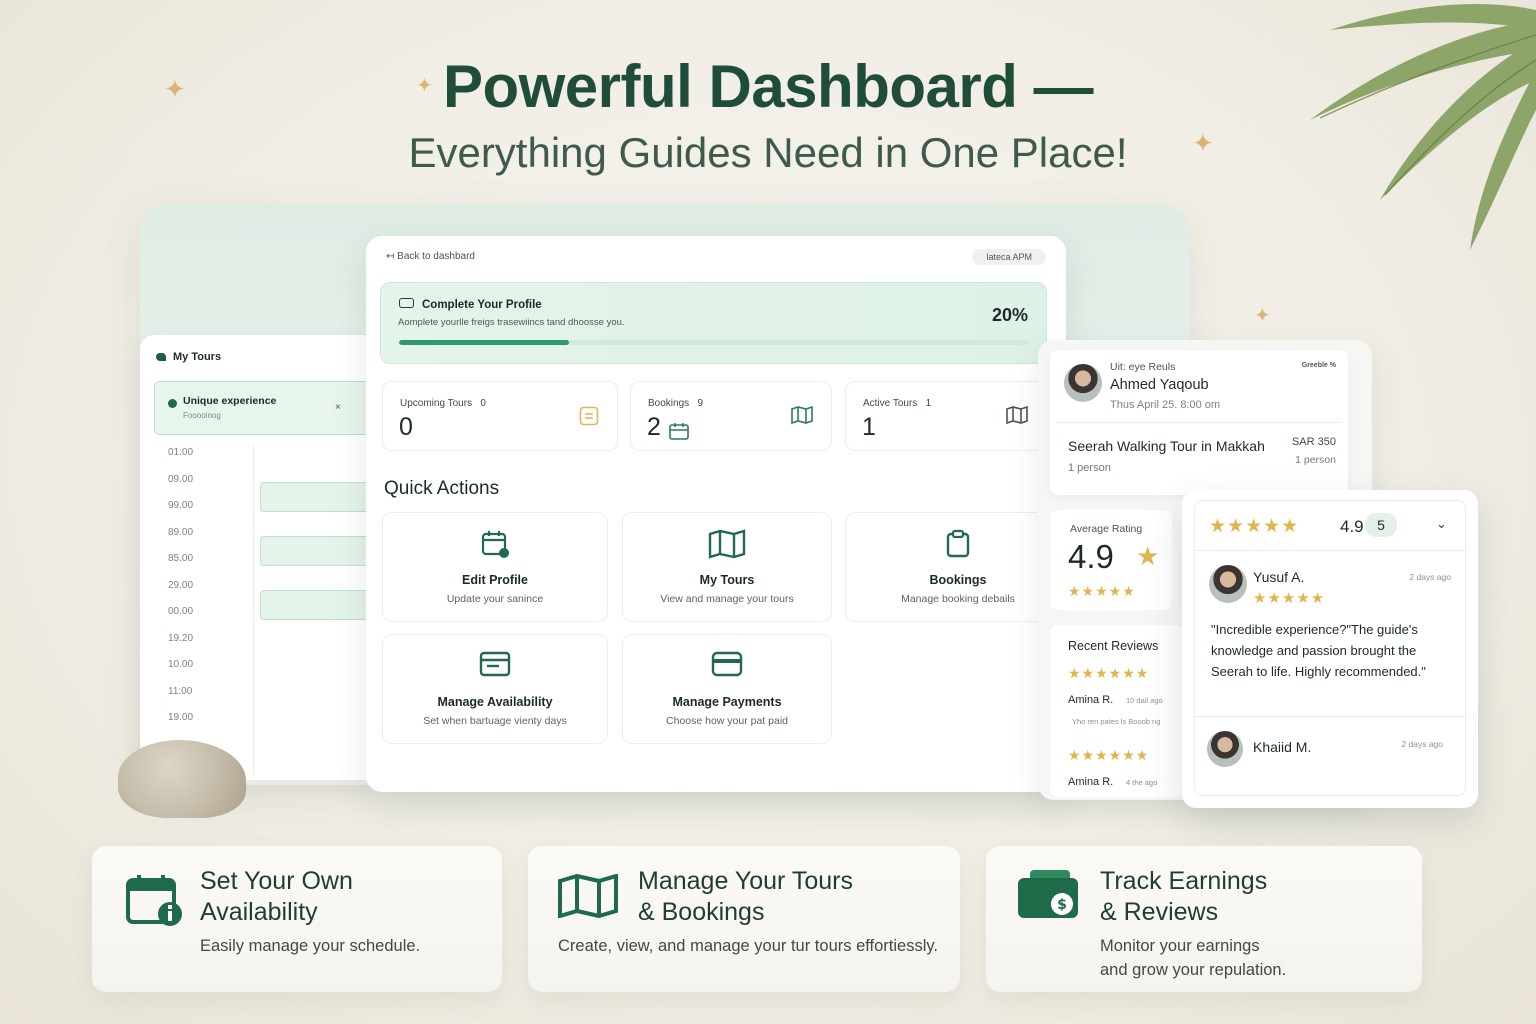 Image resolution: width=1536 pixels, height=1024 pixels. What do you see at coordinates (442, 488) in the screenshot?
I see `quick-actions-title: Quick Actions` at bounding box center [442, 488].